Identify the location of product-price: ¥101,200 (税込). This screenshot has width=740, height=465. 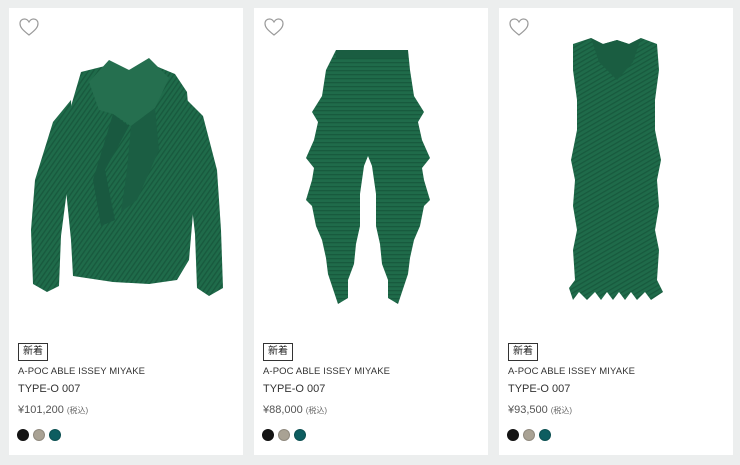
(53, 410).